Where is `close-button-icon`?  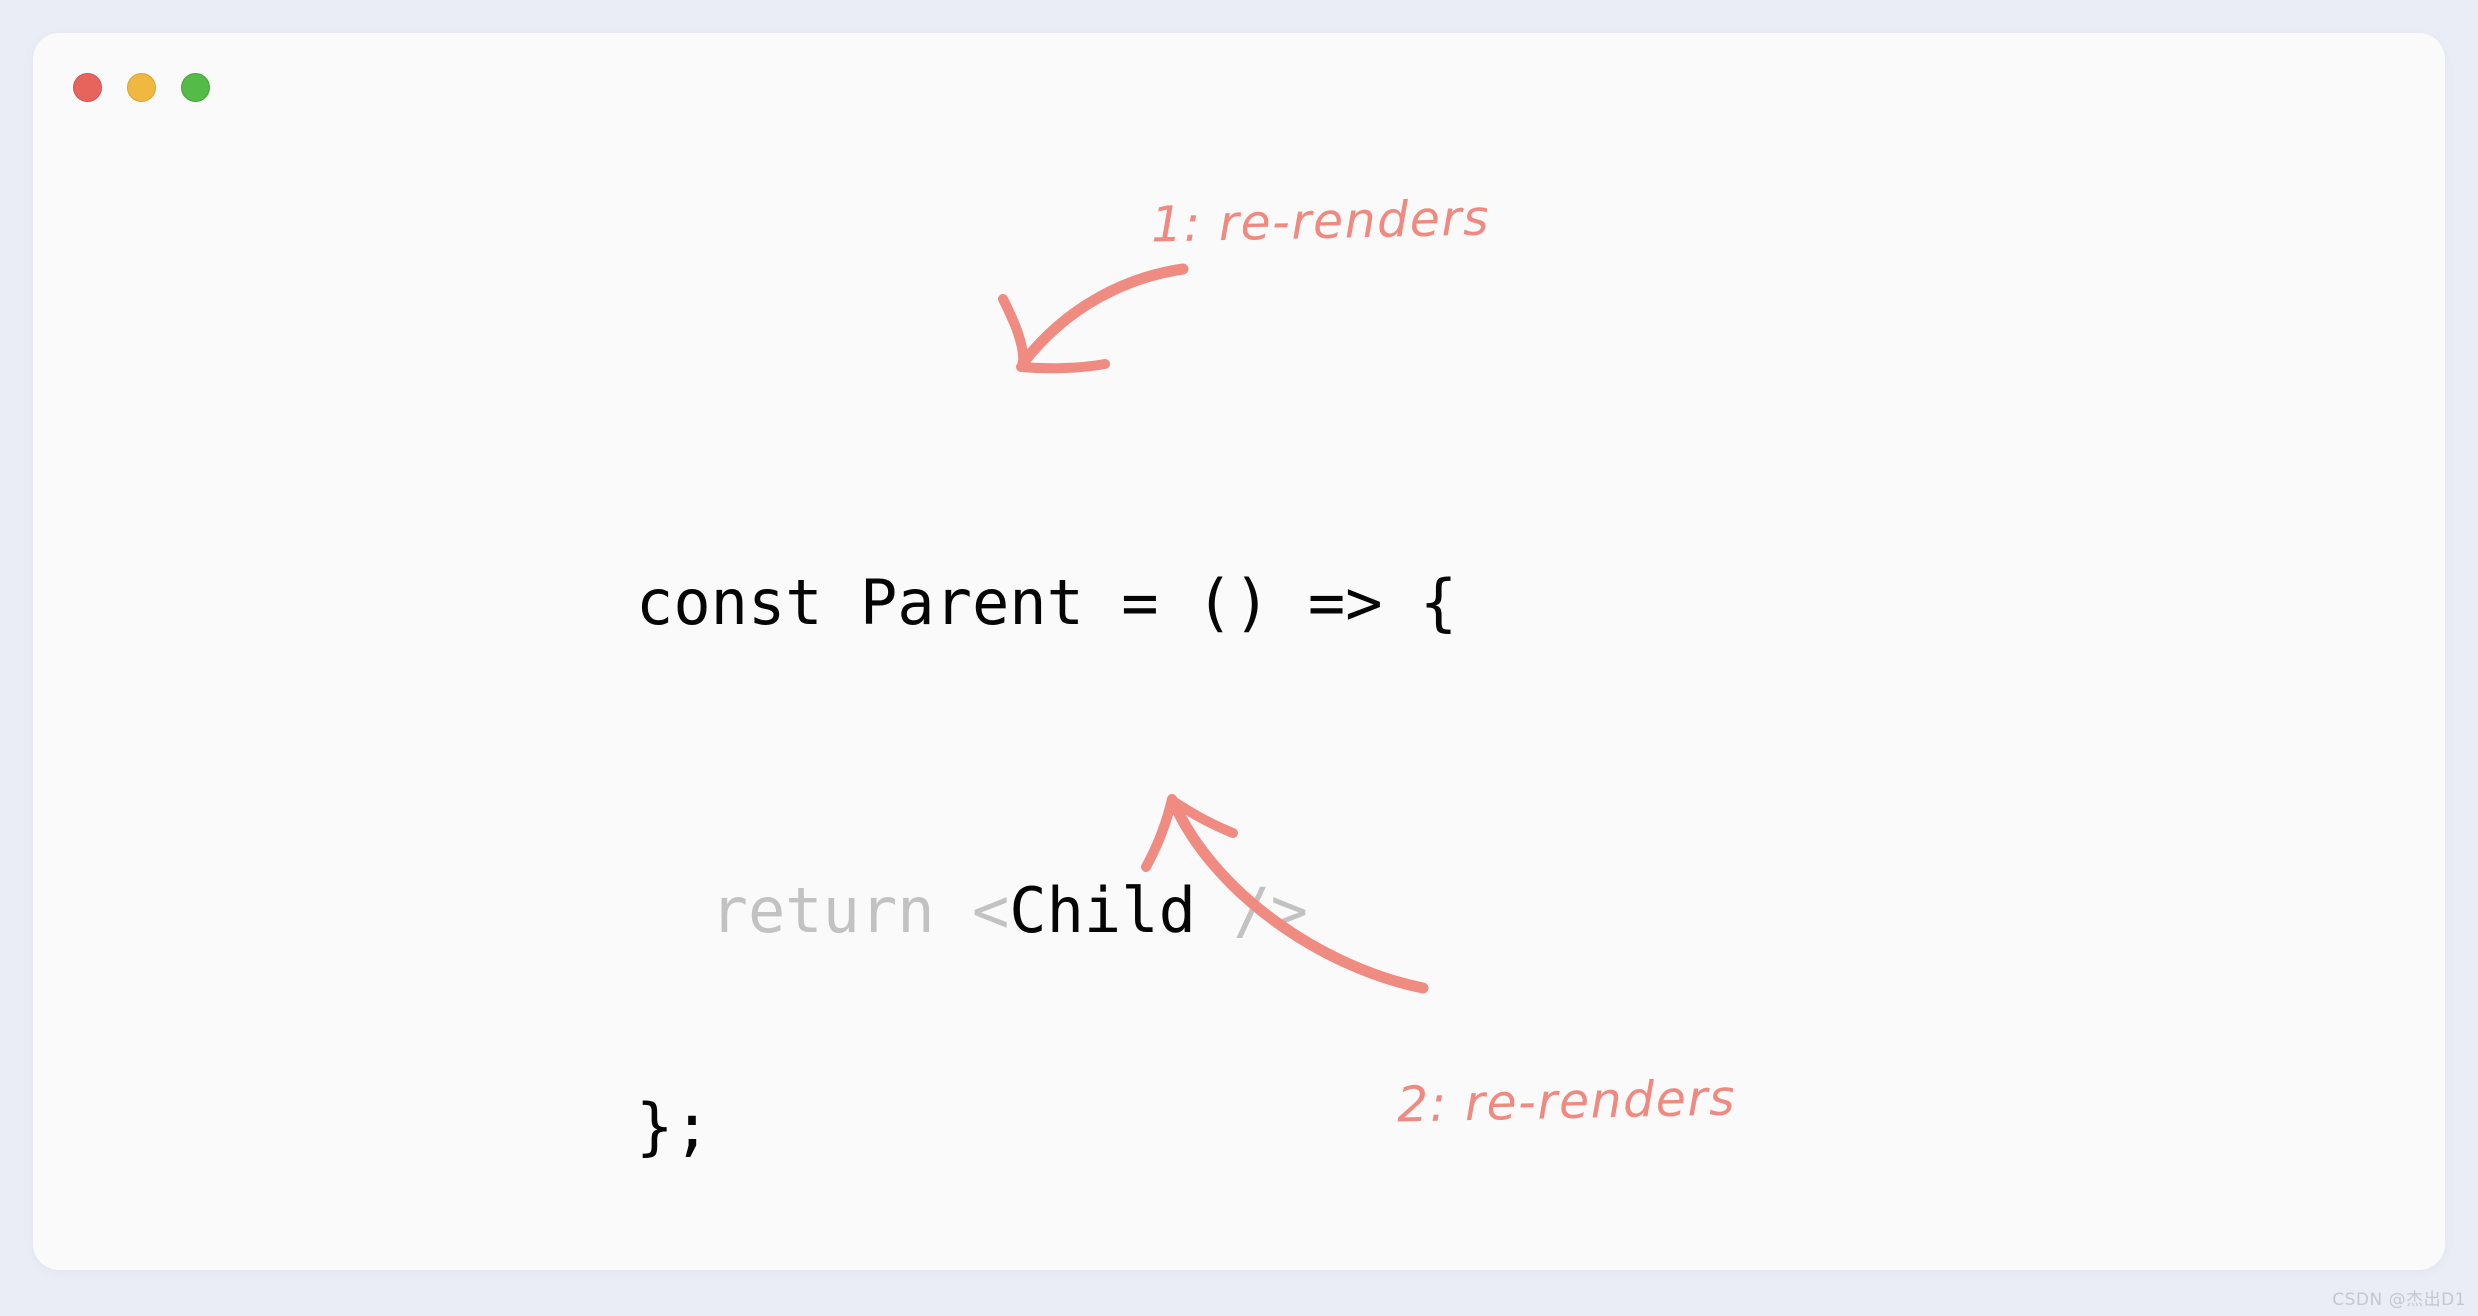 close-button-icon is located at coordinates (87, 87).